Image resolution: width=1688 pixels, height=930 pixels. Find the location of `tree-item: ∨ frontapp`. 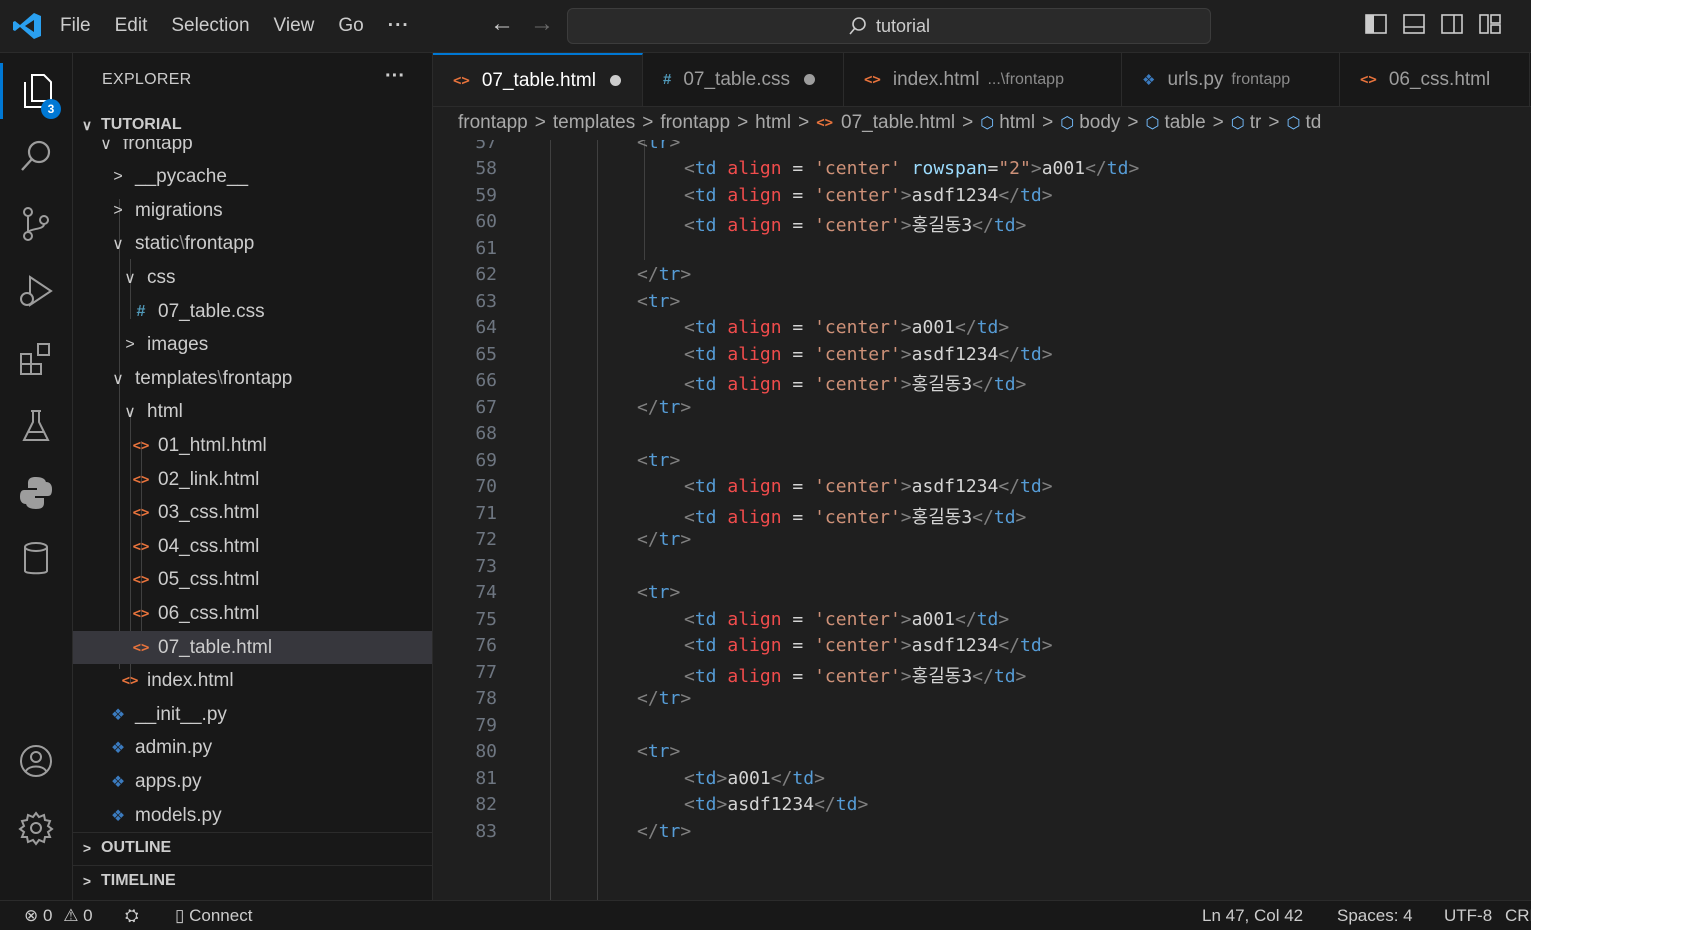

tree-item: ∨ frontapp is located at coordinates (252, 149).